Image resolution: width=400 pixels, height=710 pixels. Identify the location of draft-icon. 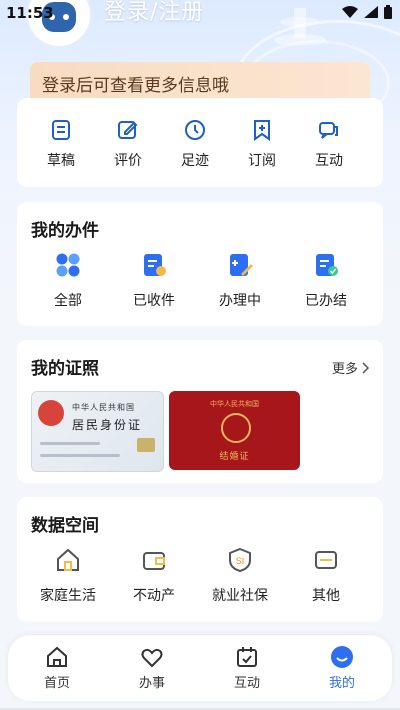
(61, 130).